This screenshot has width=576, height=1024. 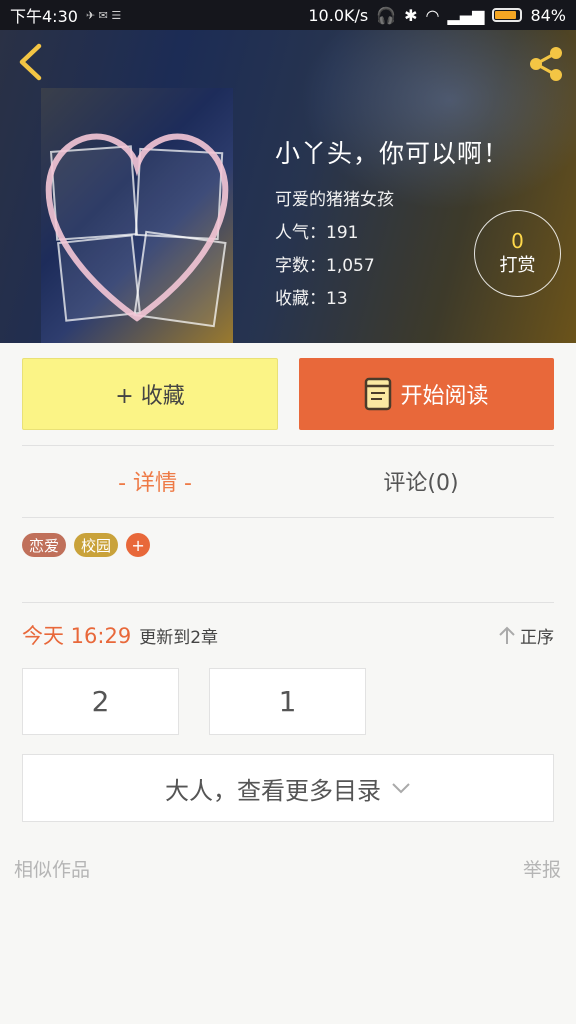 I want to click on more-catalog-label: 大人，查看更多目录, so click(x=273, y=790).